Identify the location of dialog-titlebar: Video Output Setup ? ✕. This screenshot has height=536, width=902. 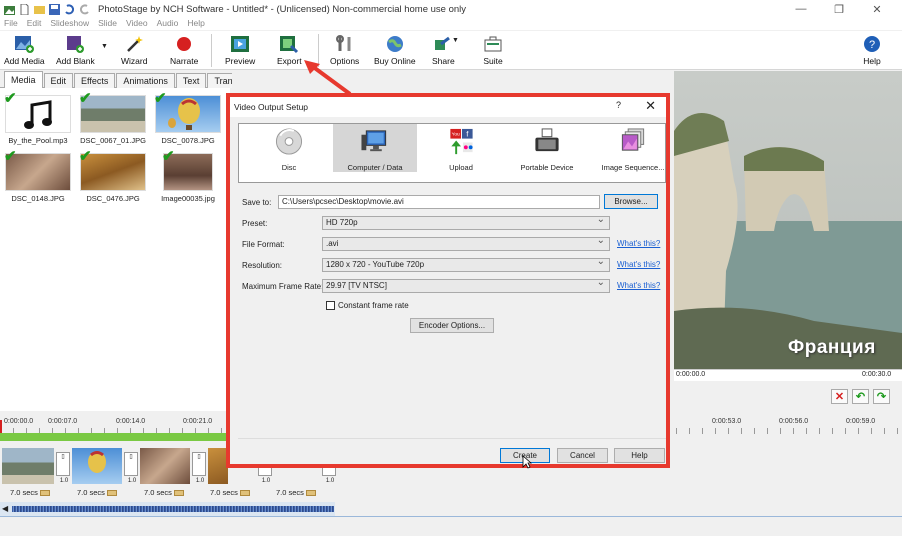
(448, 107).